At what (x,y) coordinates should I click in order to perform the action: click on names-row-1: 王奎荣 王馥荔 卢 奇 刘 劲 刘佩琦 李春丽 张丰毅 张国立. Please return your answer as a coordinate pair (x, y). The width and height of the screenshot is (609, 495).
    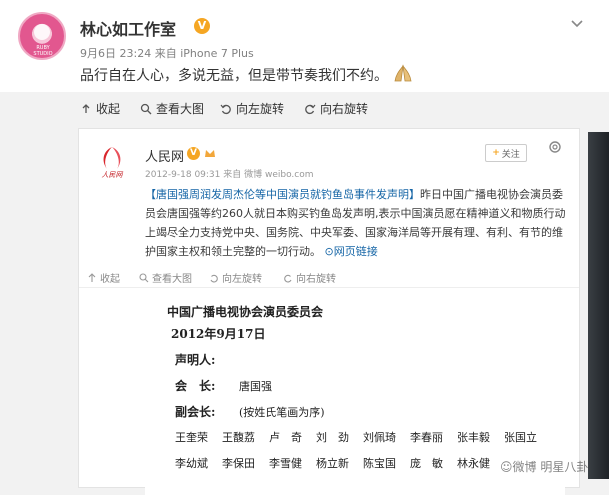
    Looking at the image, I should click on (356, 437).